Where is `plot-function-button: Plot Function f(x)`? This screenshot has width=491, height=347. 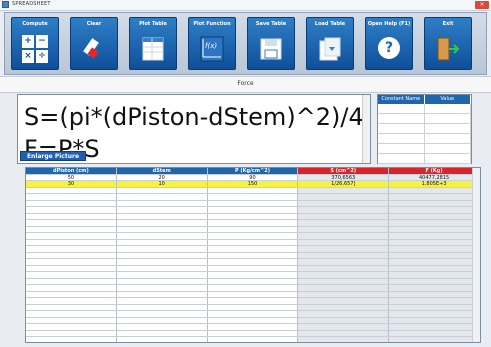
plot-function-button: Plot Function f(x) is located at coordinates (212, 43).